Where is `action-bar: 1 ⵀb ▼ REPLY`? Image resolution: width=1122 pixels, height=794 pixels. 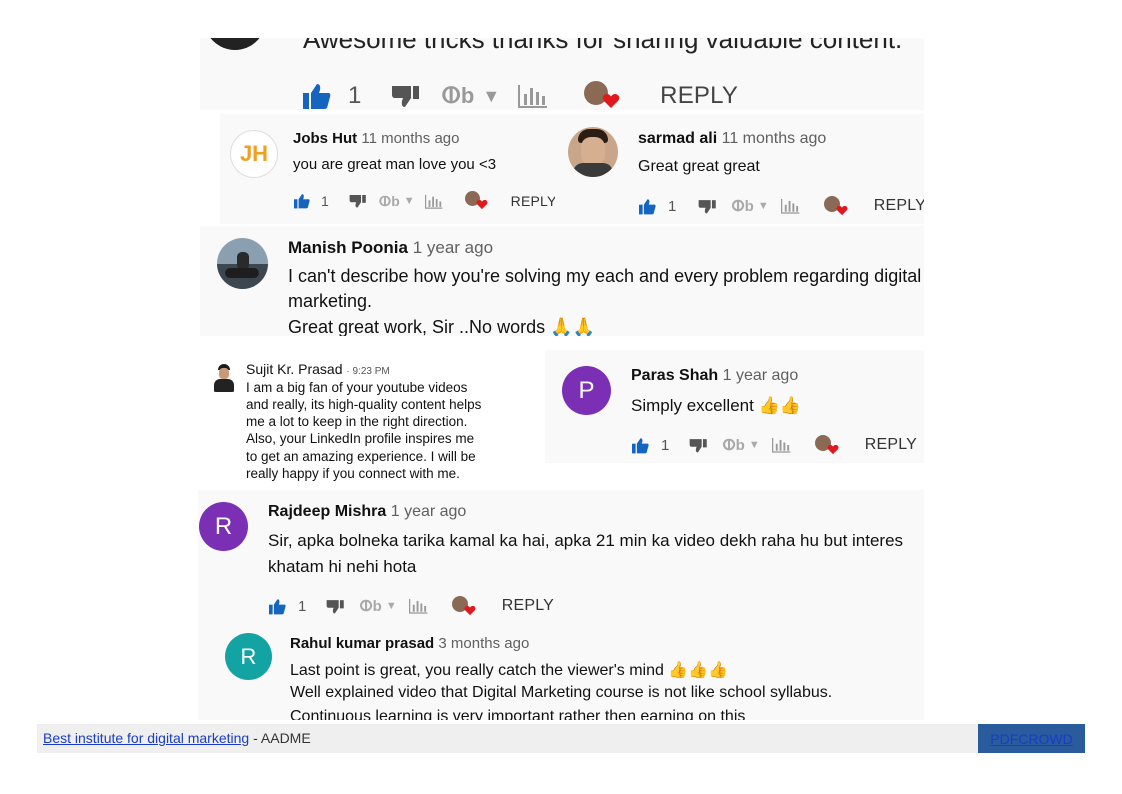
action-bar: 1 ⵀb ▼ REPLY is located at coordinates (520, 95).